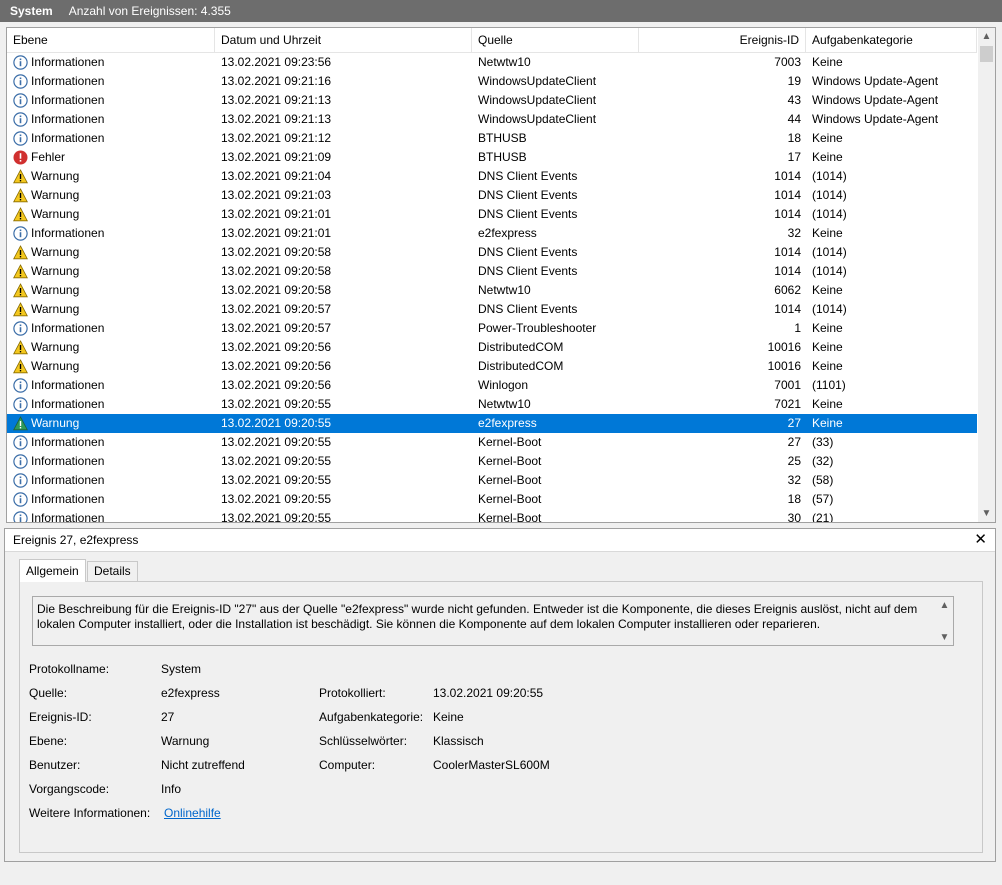  What do you see at coordinates (181, 669) in the screenshot?
I see `log-name-value: System` at bounding box center [181, 669].